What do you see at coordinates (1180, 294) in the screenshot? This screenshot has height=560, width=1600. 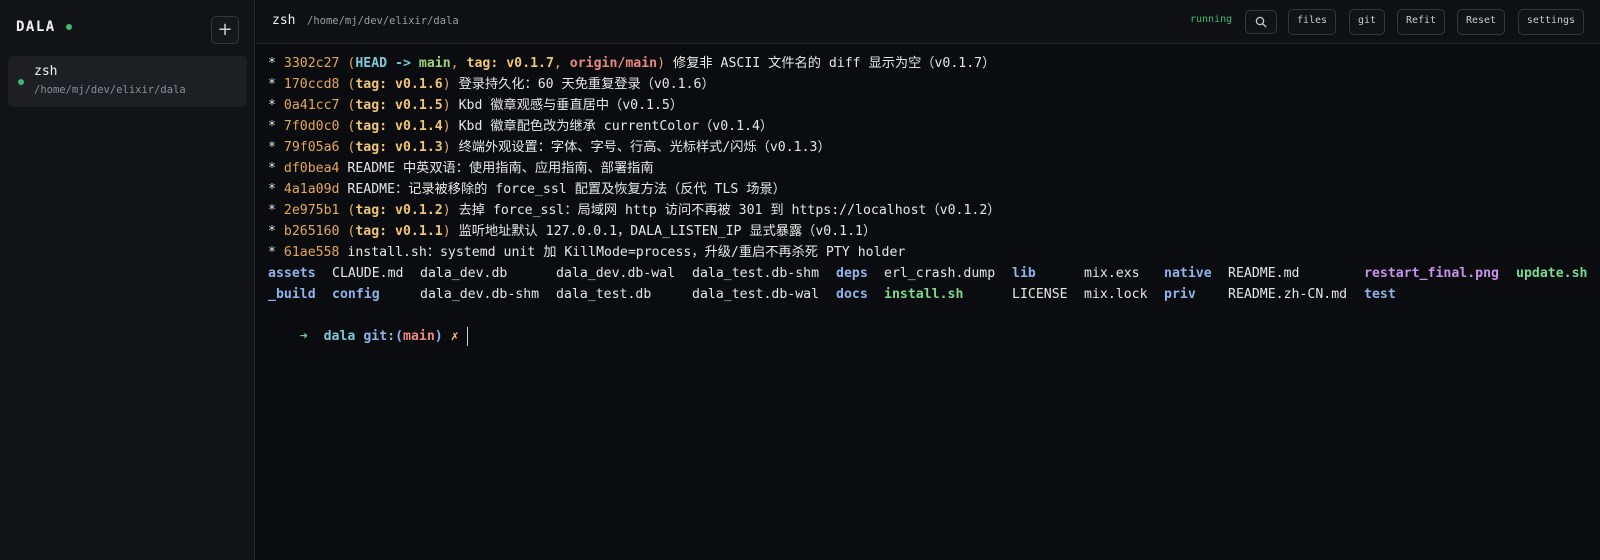 I see `ls-entry: priv` at bounding box center [1180, 294].